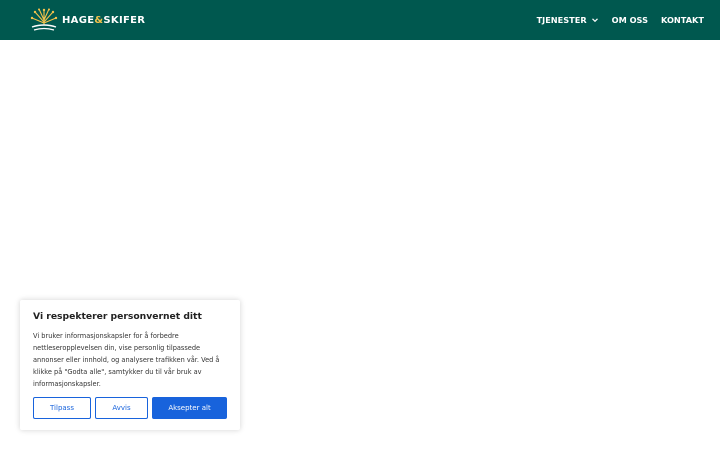 The height and width of the screenshot is (450, 720). What do you see at coordinates (62, 408) in the screenshot?
I see `customize-button: Tilpass` at bounding box center [62, 408].